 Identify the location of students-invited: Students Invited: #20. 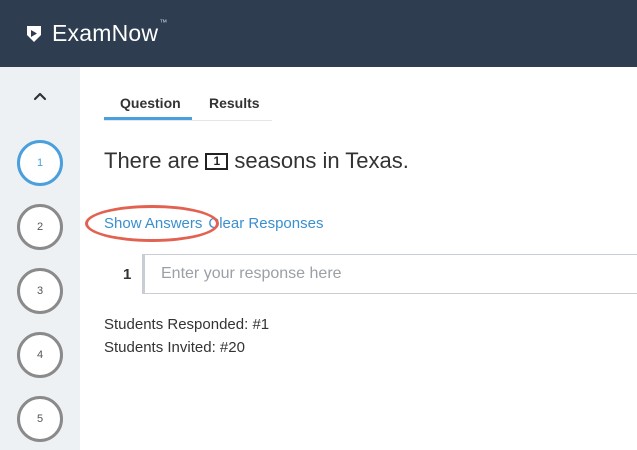
(174, 347).